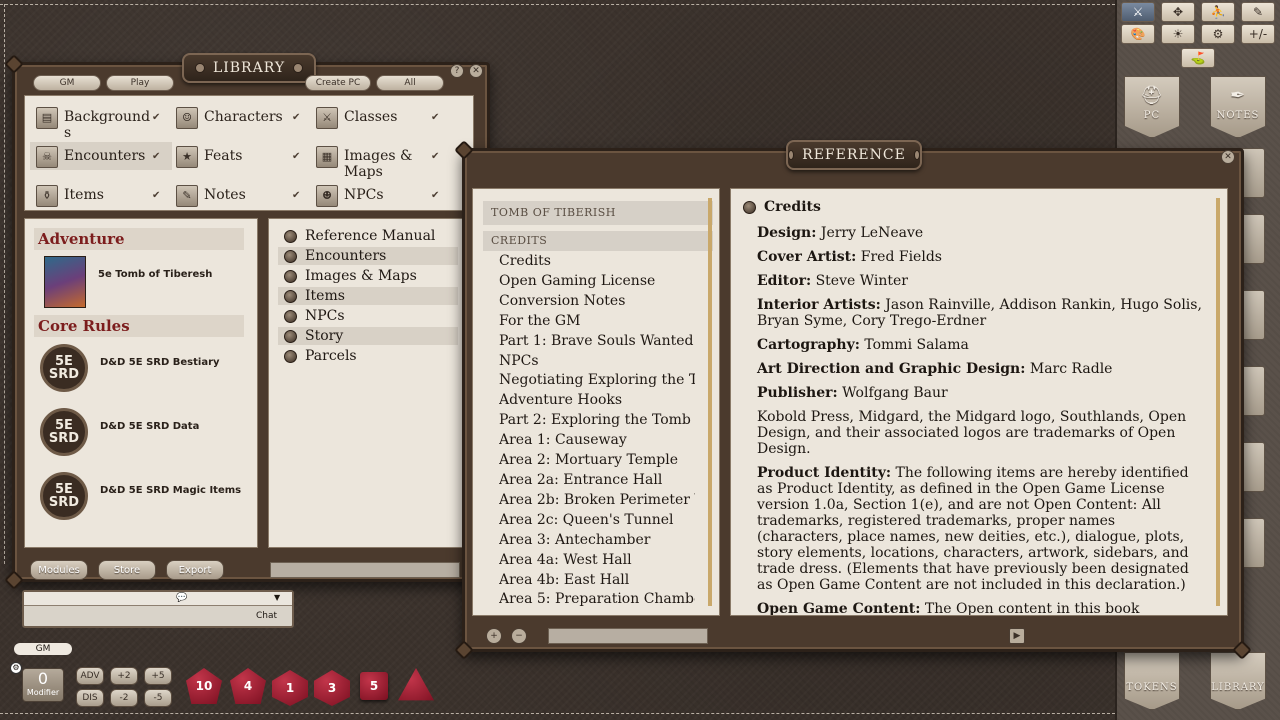 This screenshot has width=1280, height=720. I want to click on modifiers-button: +/-, so click(1258, 34).